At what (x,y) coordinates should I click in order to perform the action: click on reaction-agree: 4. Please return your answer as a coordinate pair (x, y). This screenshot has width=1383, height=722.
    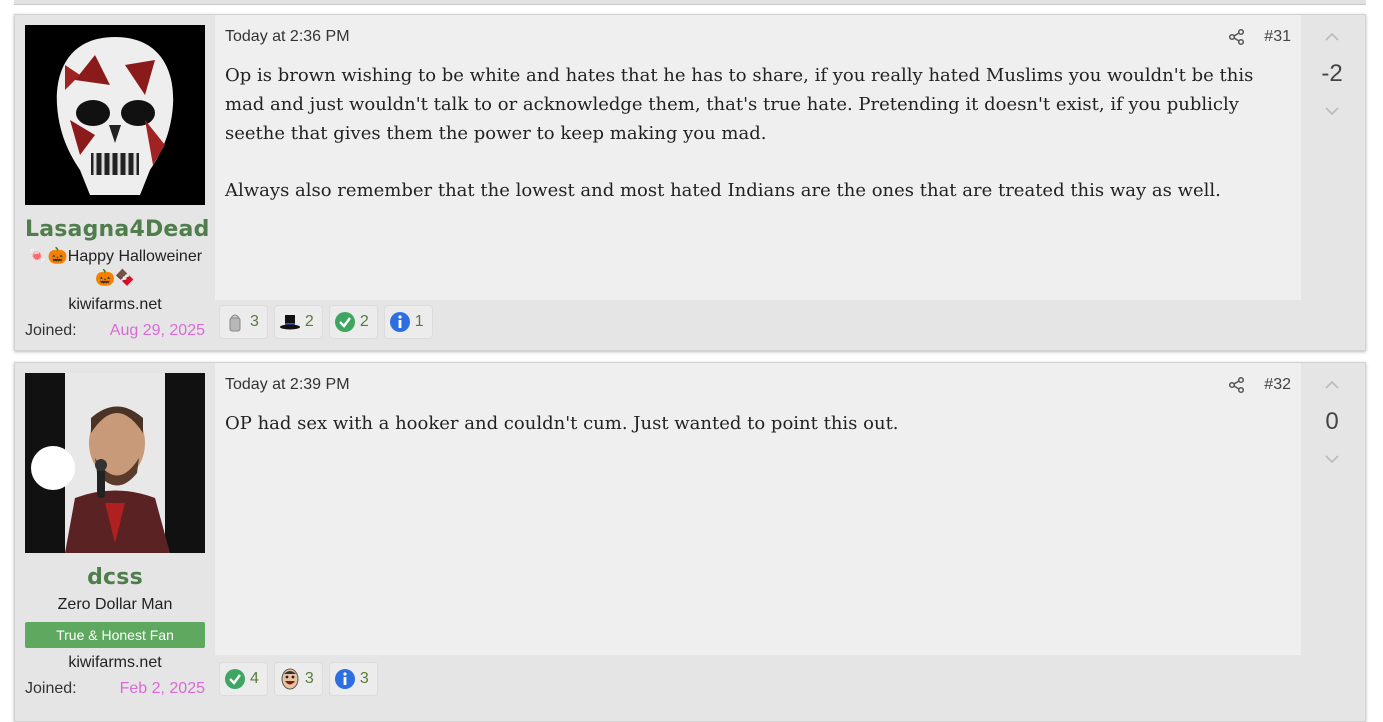
    Looking at the image, I should click on (243, 679).